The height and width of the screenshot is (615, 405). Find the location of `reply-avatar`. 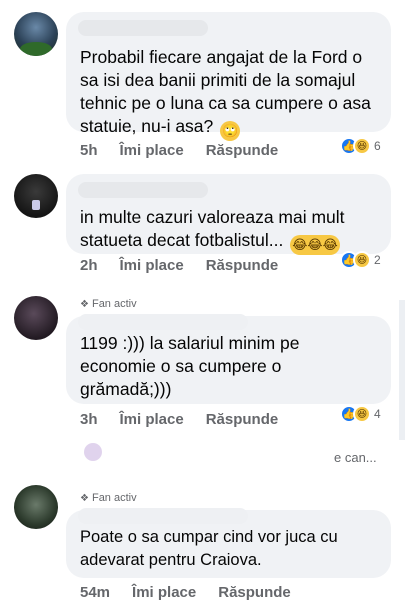

reply-avatar is located at coordinates (93, 452).